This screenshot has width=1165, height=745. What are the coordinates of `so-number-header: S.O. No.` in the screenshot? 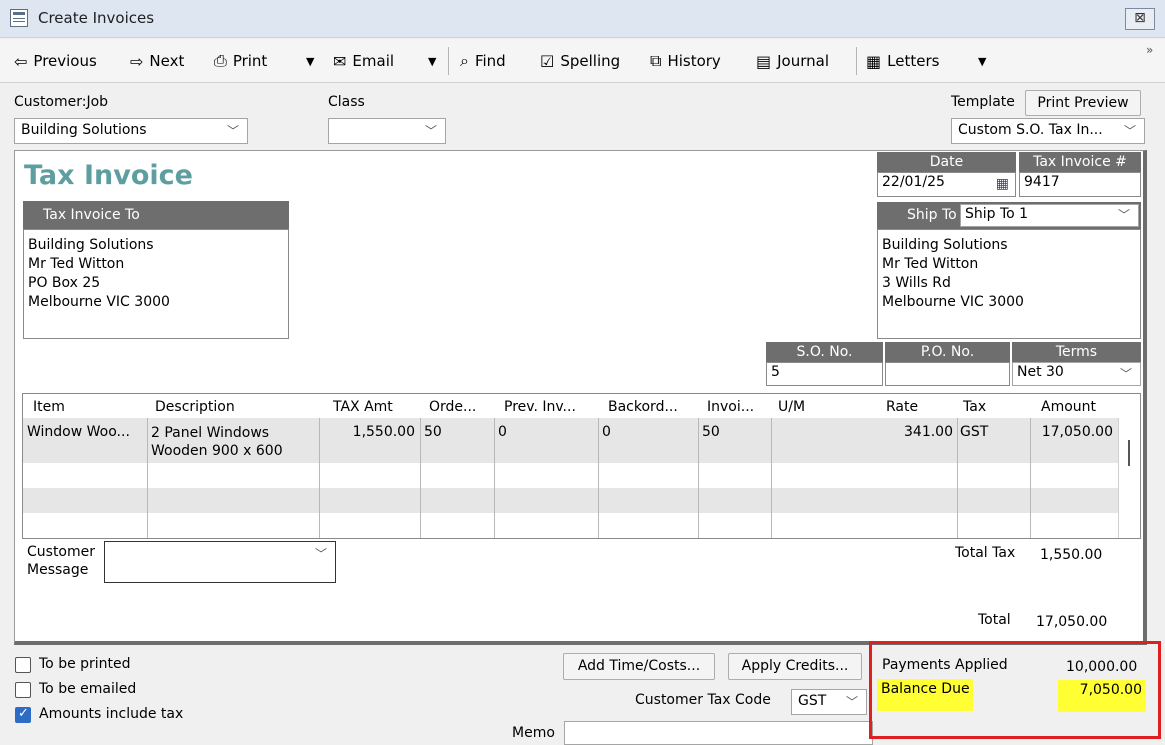 It's located at (824, 352).